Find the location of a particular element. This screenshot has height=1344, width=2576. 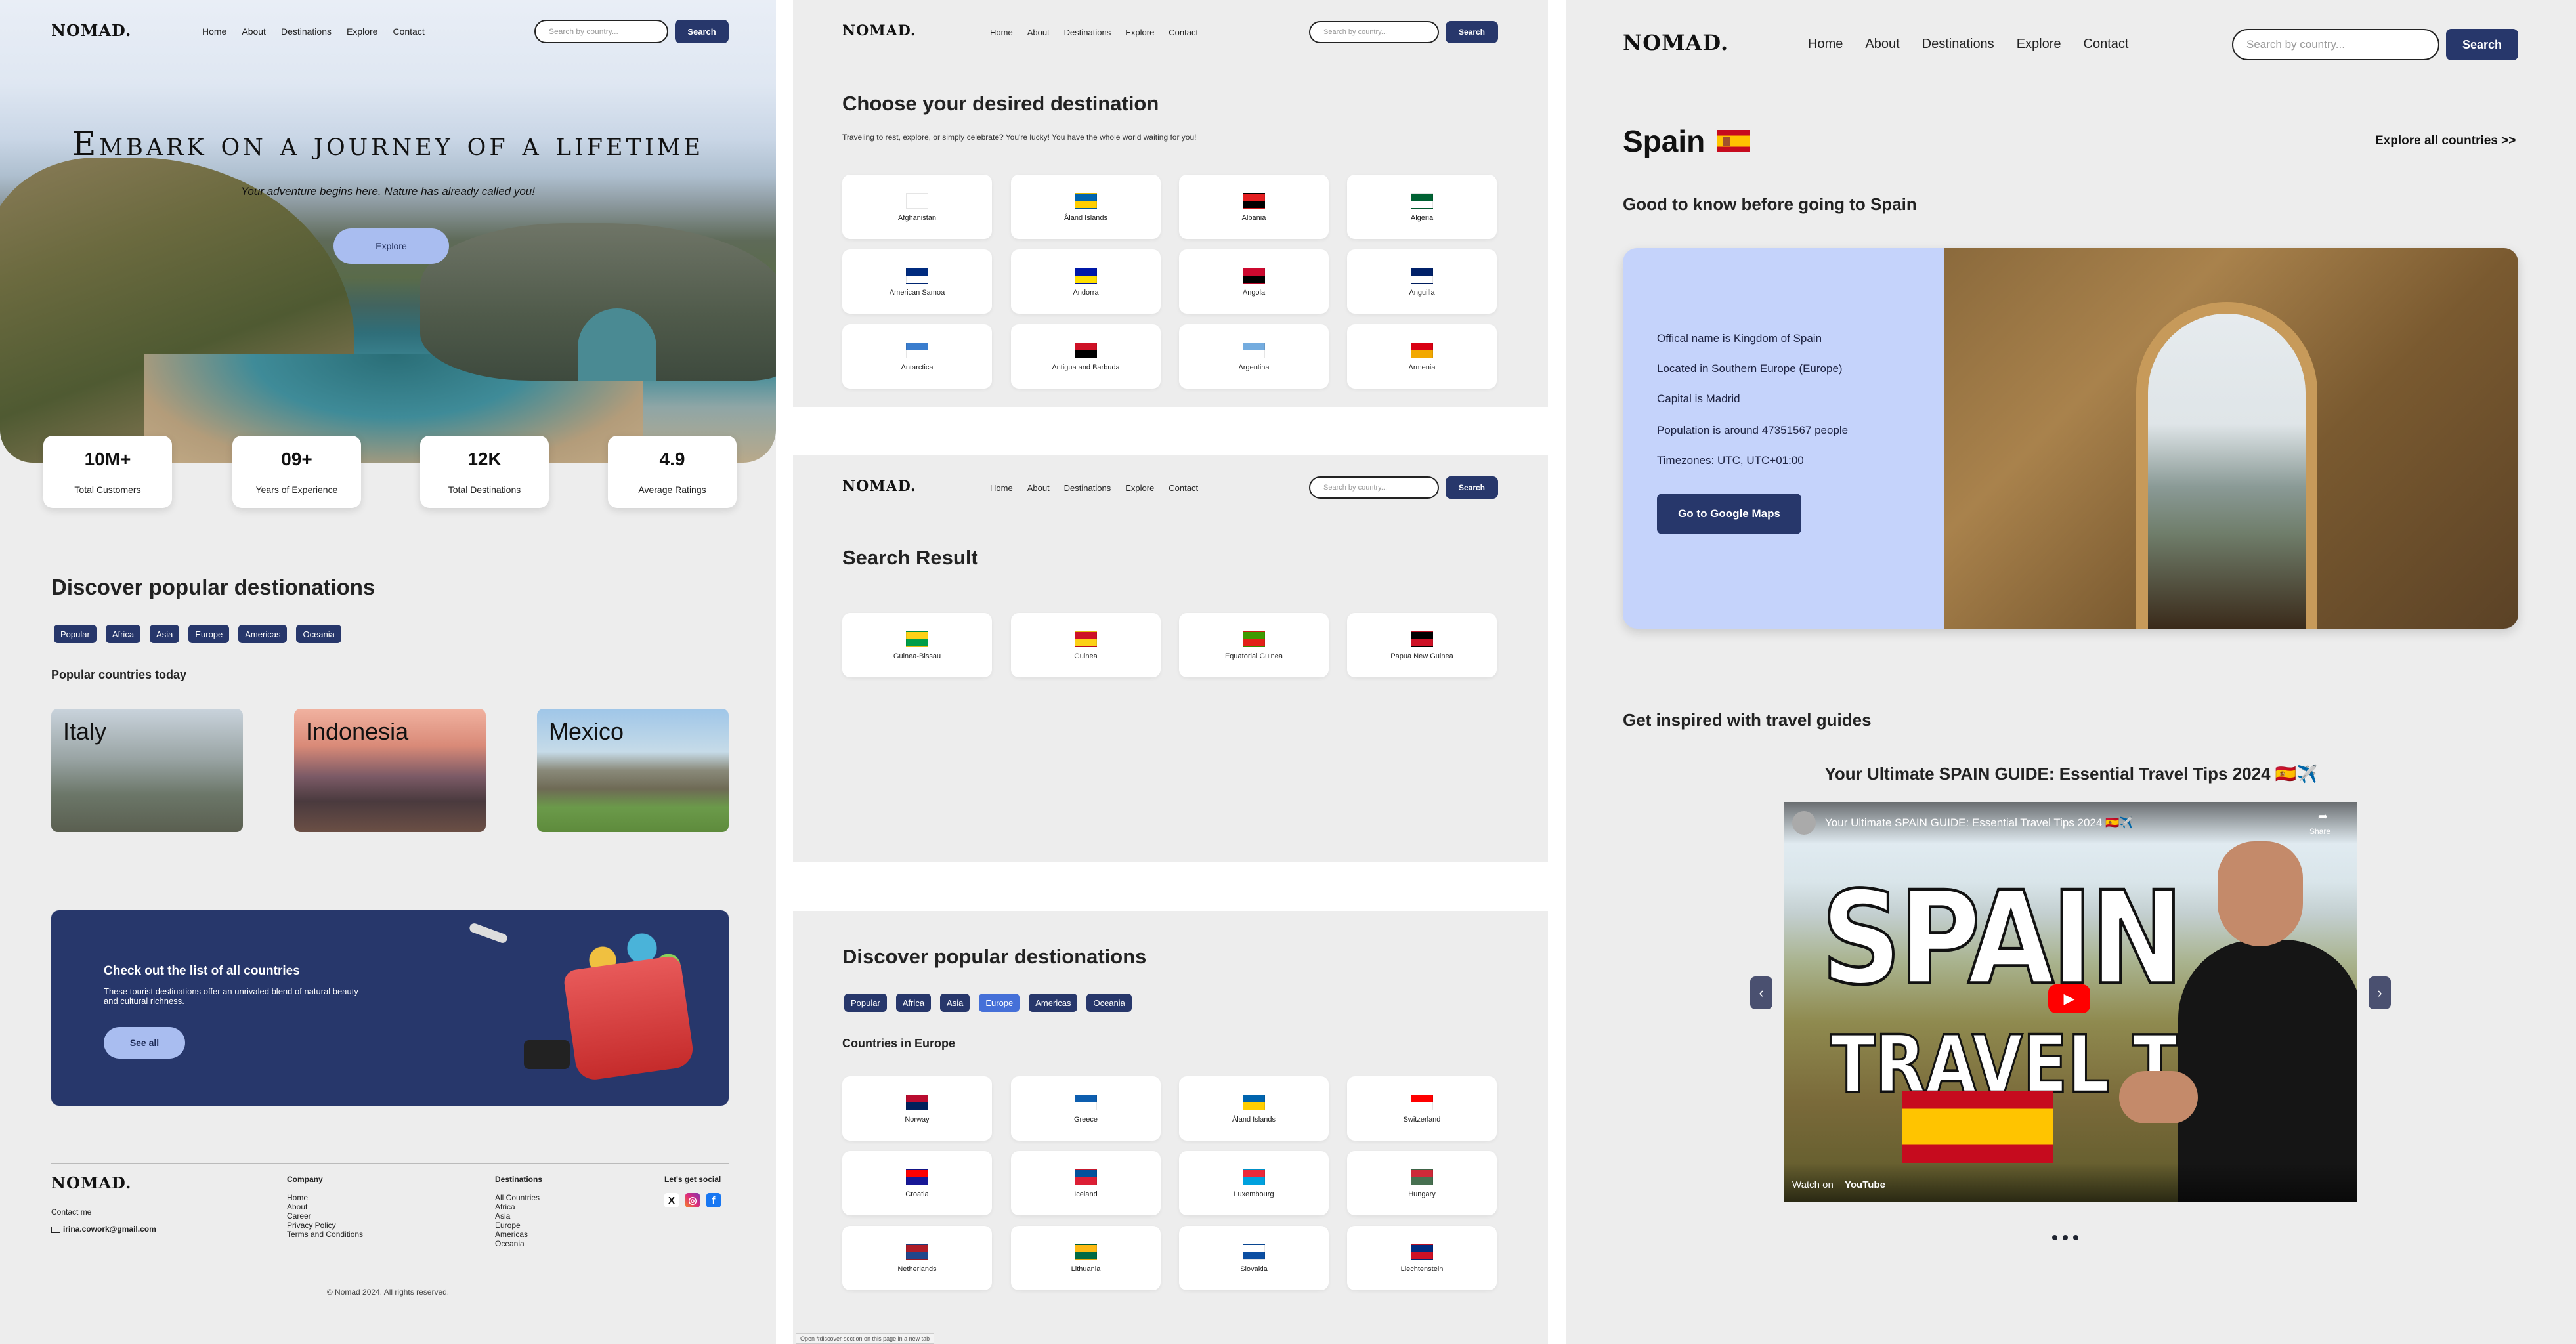

footer-link-terms: Terms and Conditions is located at coordinates (325, 1234).